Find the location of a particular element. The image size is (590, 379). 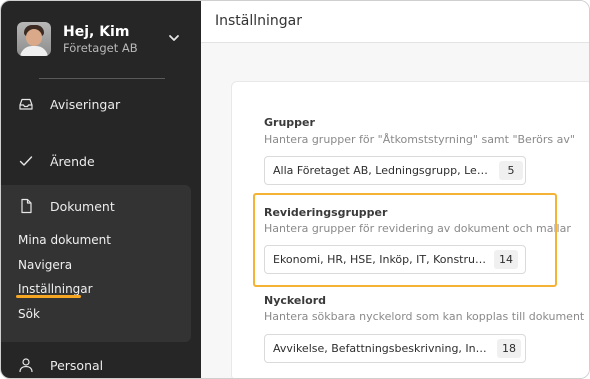

sidebar-item-label: Personal is located at coordinates (77, 365).